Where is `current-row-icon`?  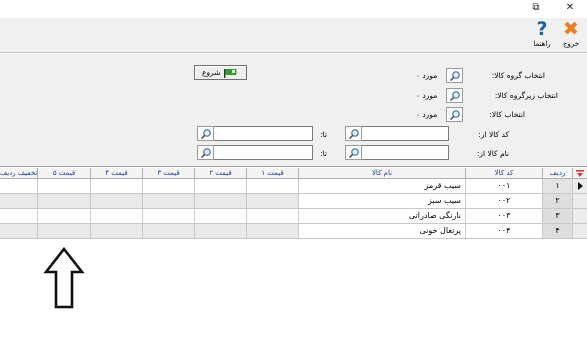
current-row-icon is located at coordinates (580, 186).